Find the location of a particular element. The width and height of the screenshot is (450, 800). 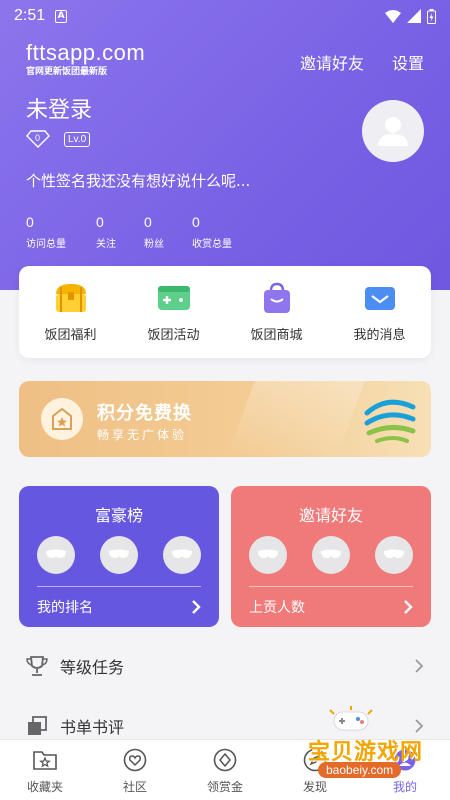

rich-list-card: 富豪榜 我的排名 is located at coordinates (119, 556).